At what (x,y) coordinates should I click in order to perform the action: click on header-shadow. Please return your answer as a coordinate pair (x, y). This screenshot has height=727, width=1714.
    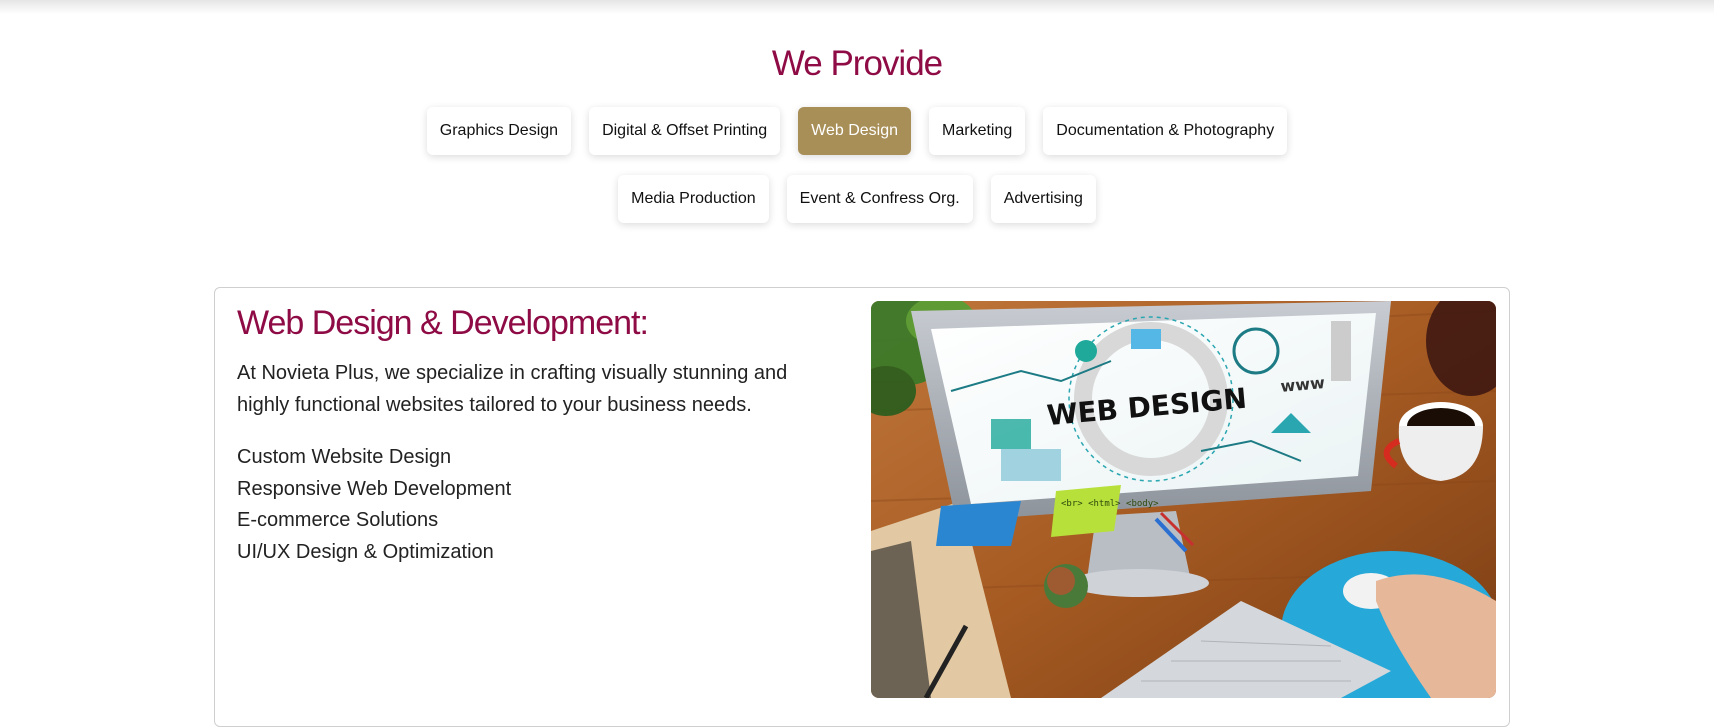
    Looking at the image, I should click on (857, 7).